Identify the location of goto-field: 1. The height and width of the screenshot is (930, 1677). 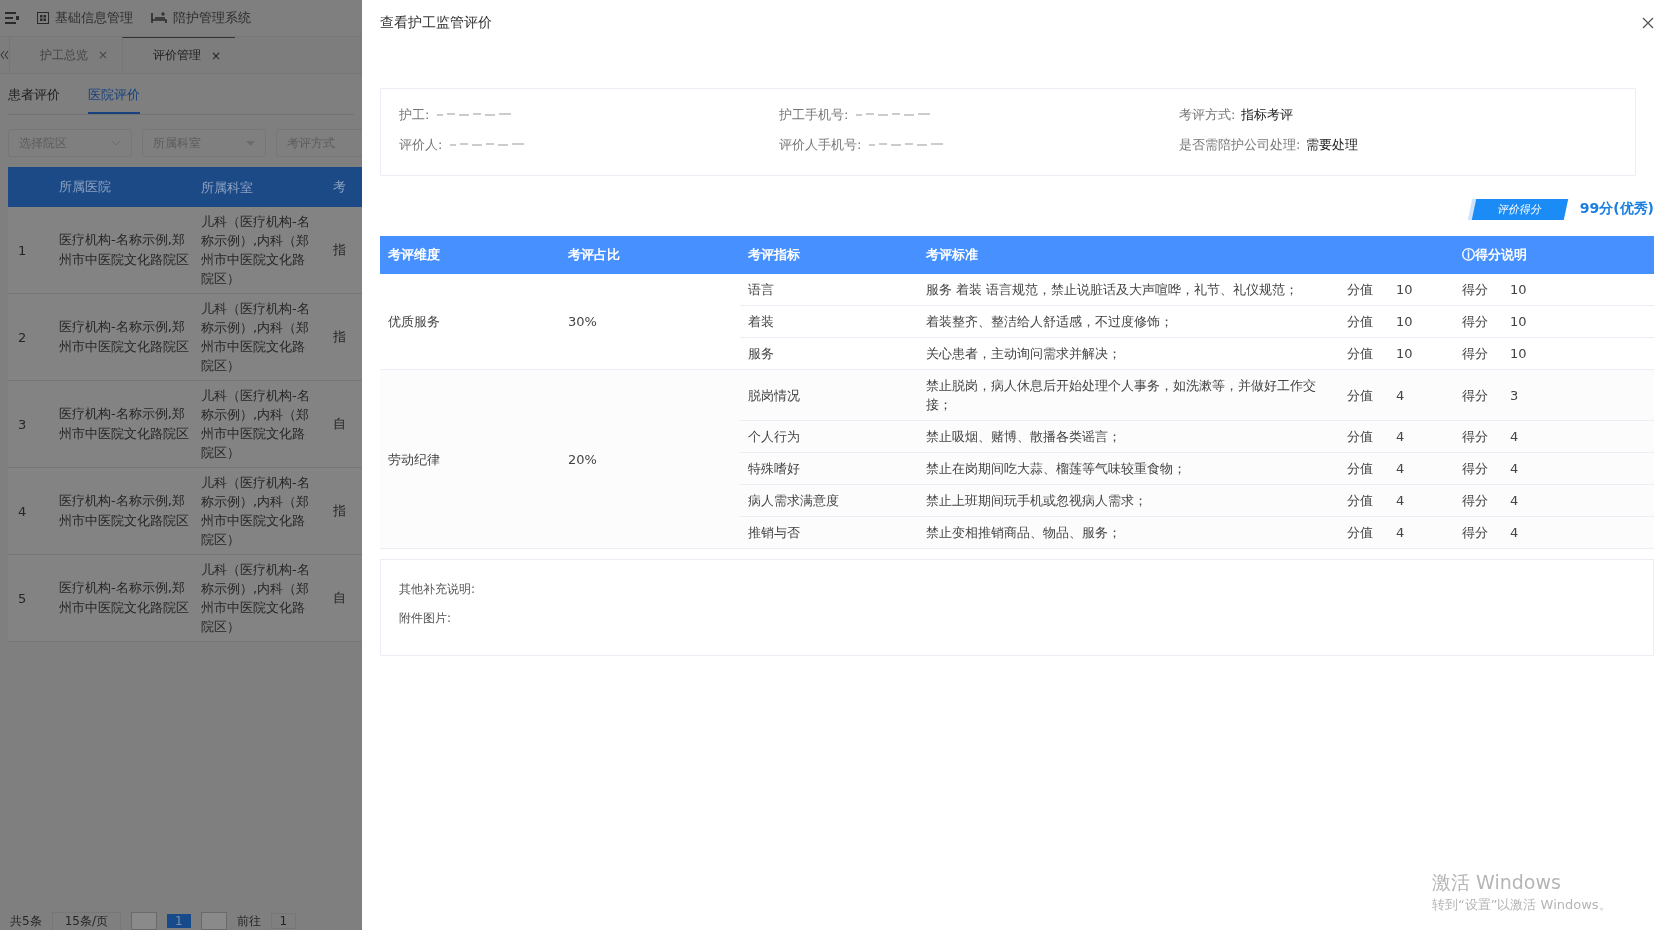
(283, 921).